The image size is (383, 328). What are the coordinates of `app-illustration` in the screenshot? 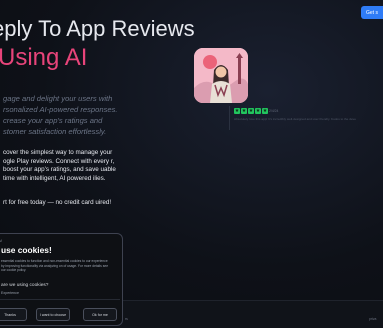 It's located at (221, 75).